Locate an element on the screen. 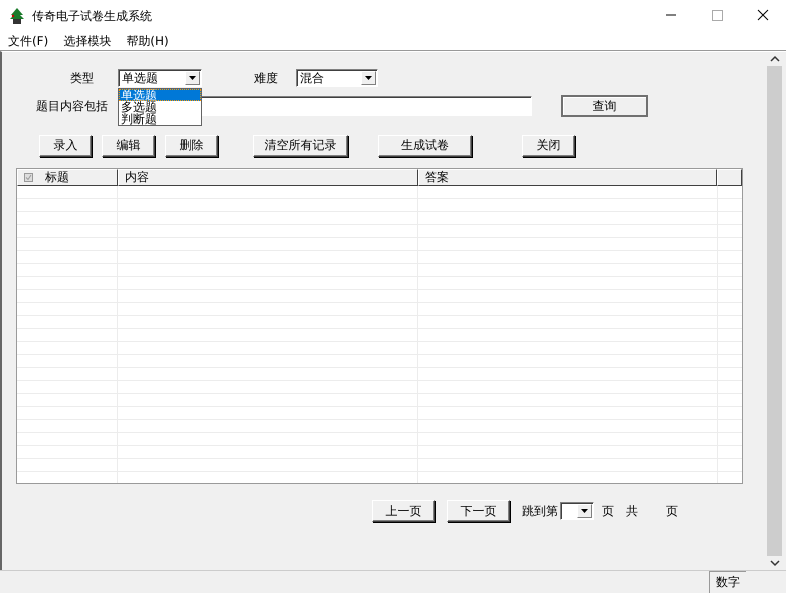  scroll-down-icon is located at coordinates (774, 563).